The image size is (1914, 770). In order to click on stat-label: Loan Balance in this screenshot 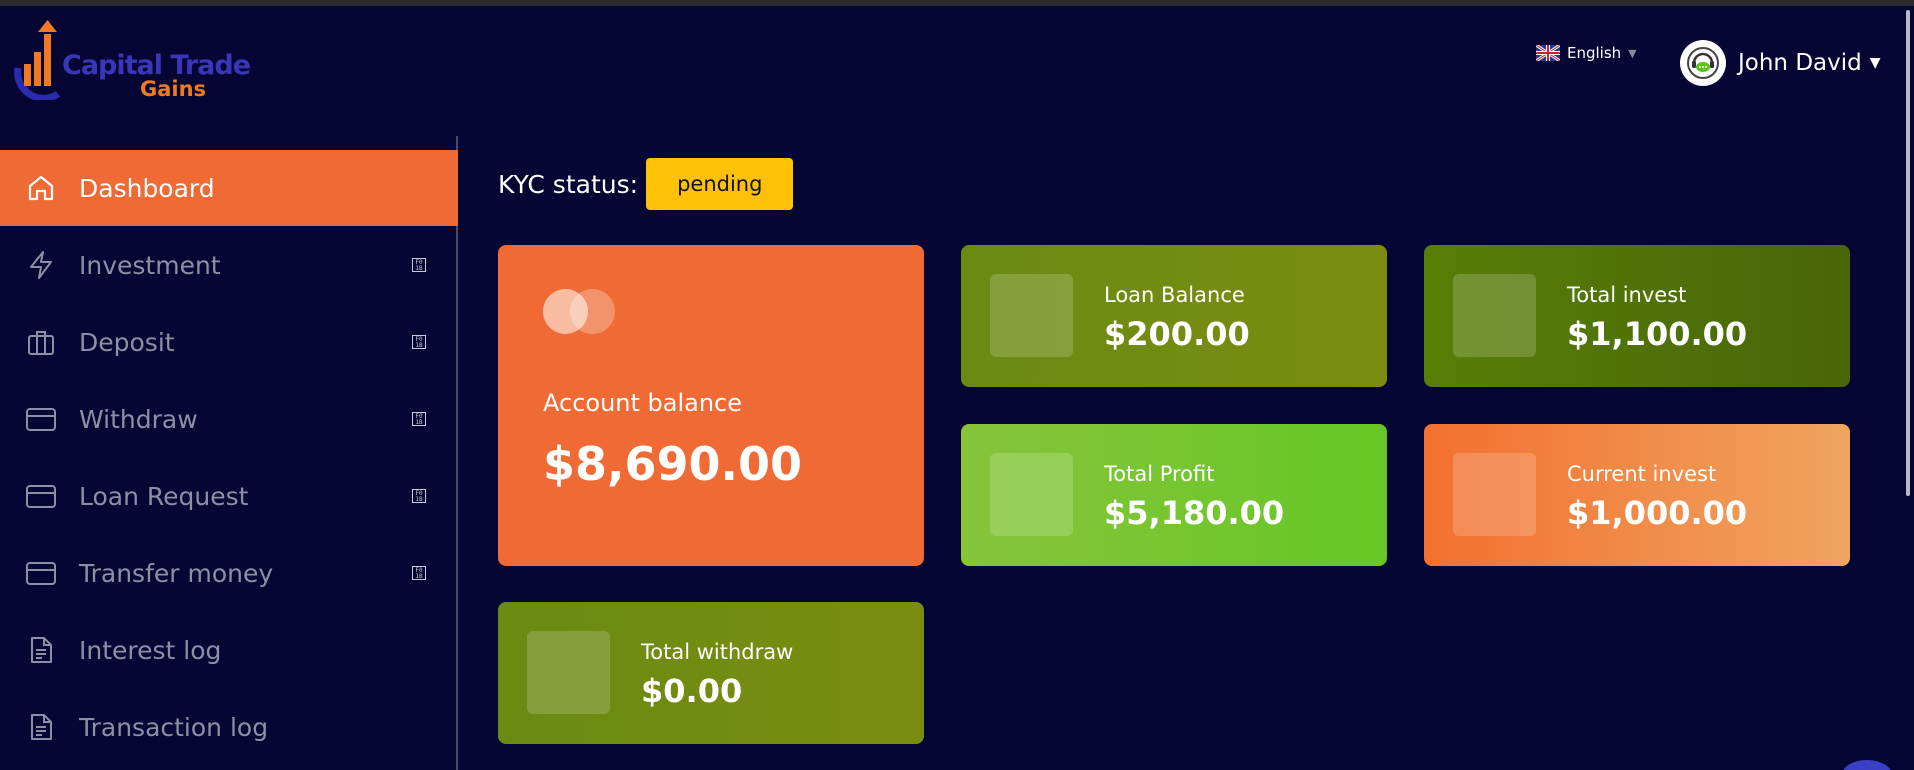, I will do `click(1174, 295)`.